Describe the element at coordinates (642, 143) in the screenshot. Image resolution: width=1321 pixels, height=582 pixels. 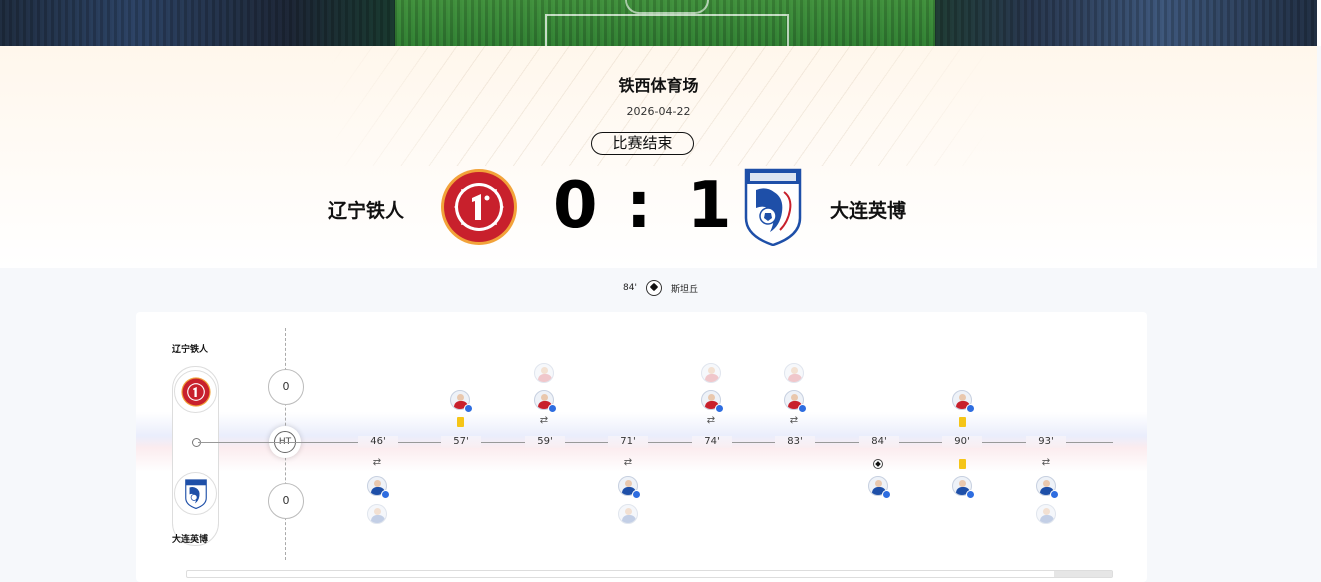
I see `match-status-badge: 比赛结束` at that location.